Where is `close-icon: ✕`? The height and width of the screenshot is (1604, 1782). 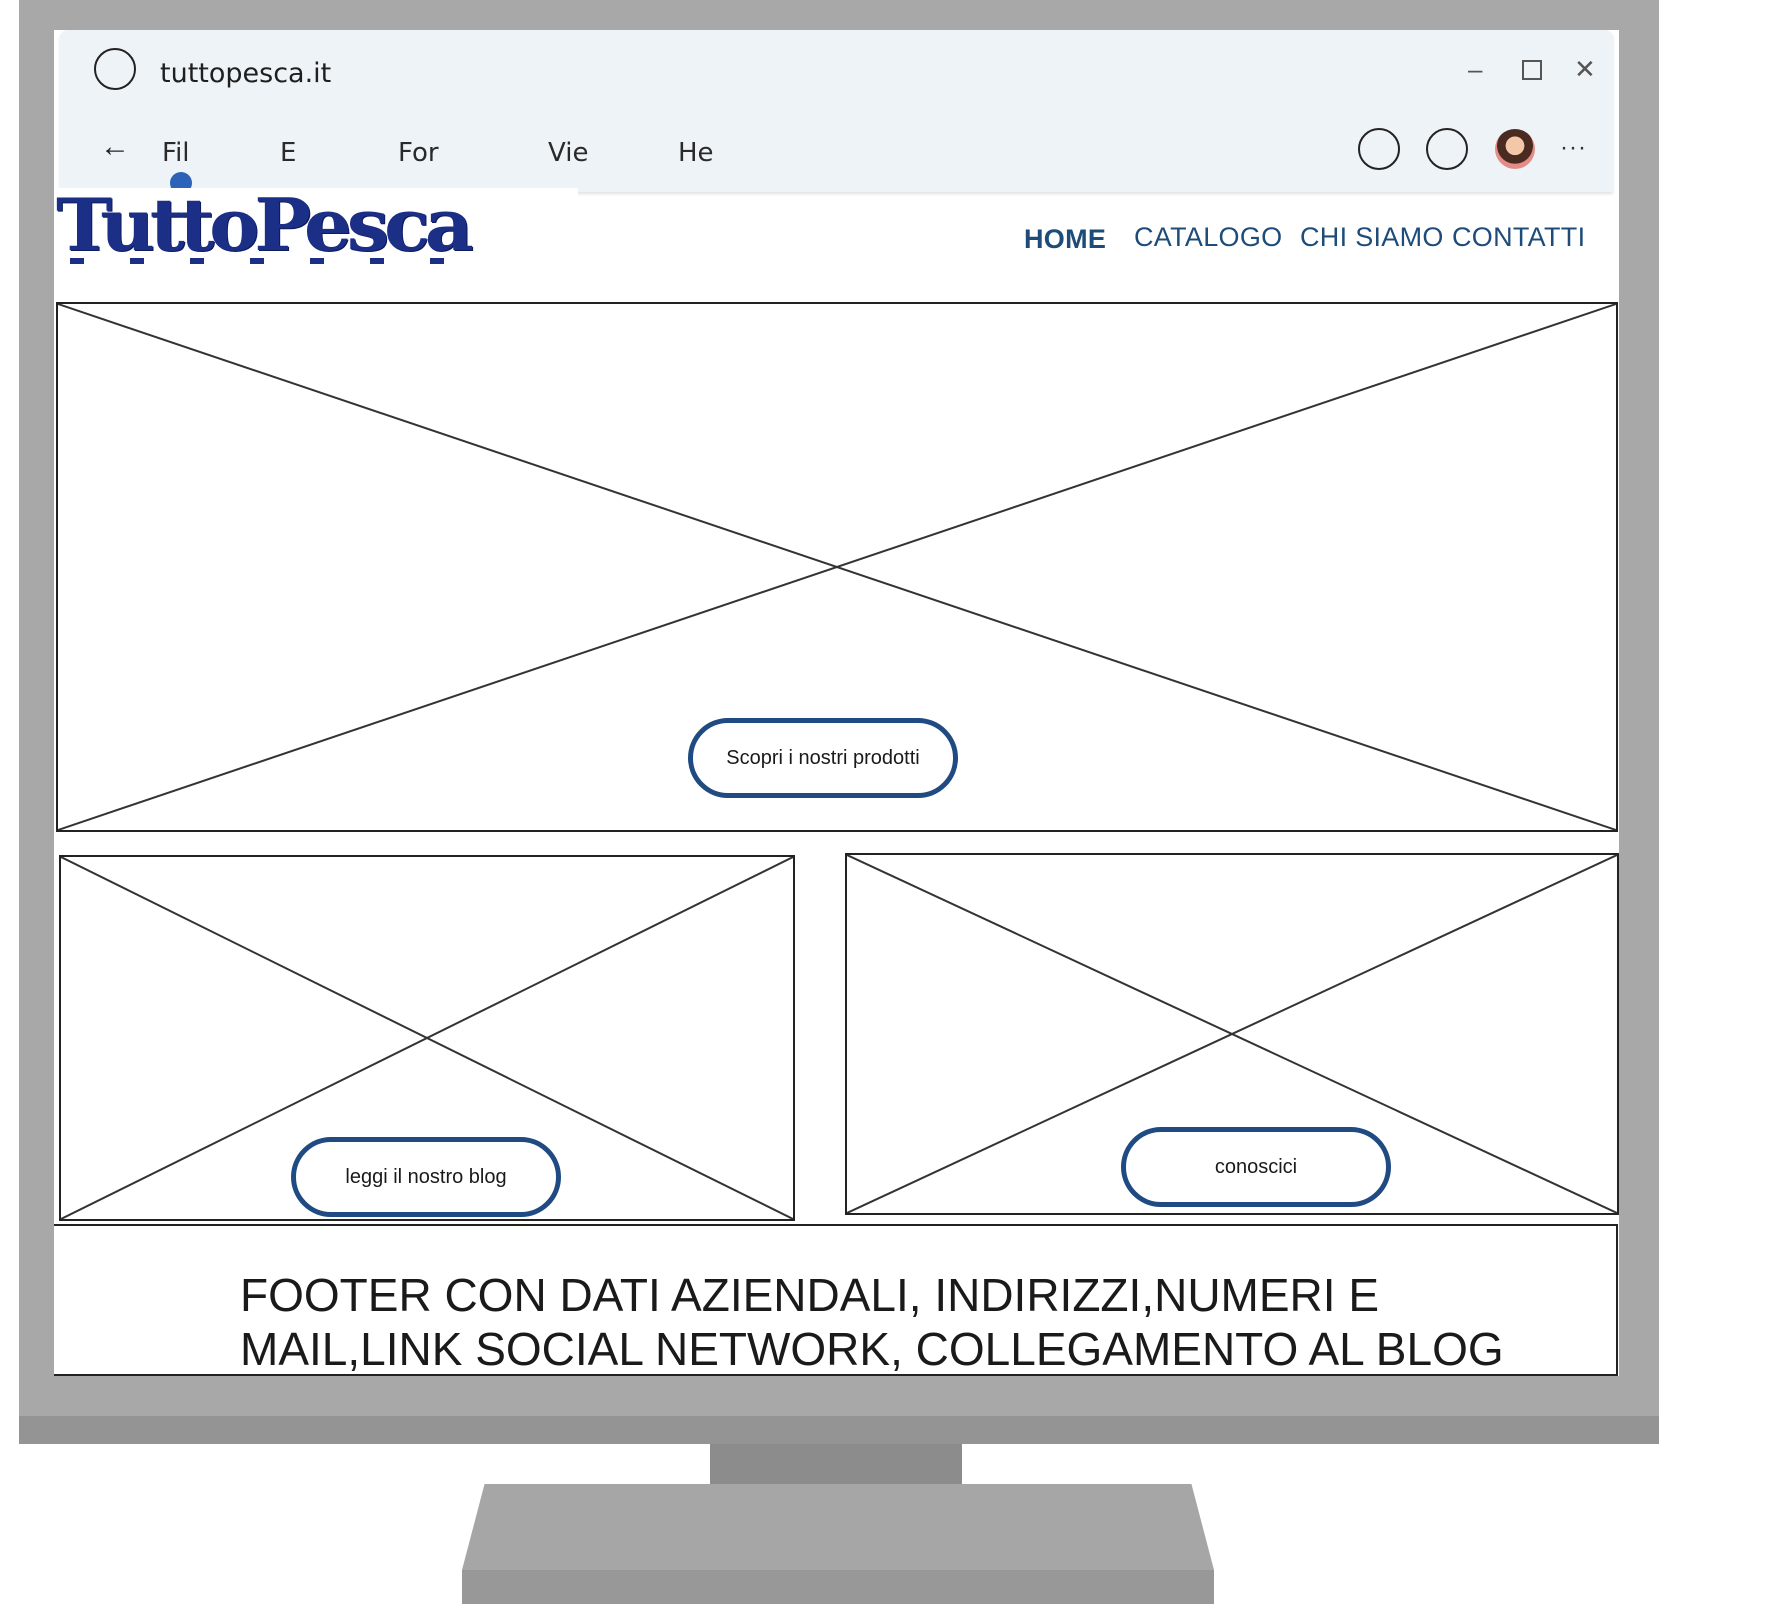 close-icon: ✕ is located at coordinates (1585, 69).